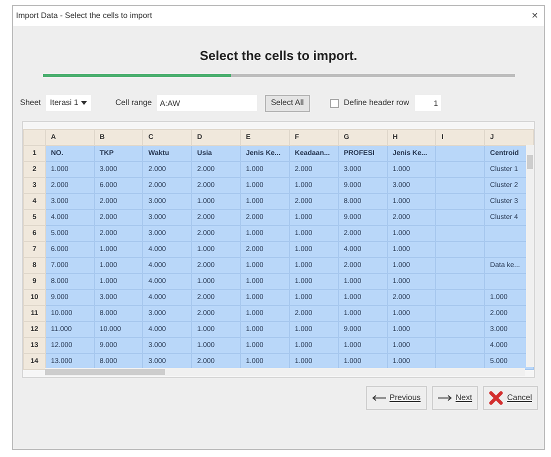 The height and width of the screenshot is (457, 551). What do you see at coordinates (455, 398) in the screenshot?
I see `next-button: Next` at bounding box center [455, 398].